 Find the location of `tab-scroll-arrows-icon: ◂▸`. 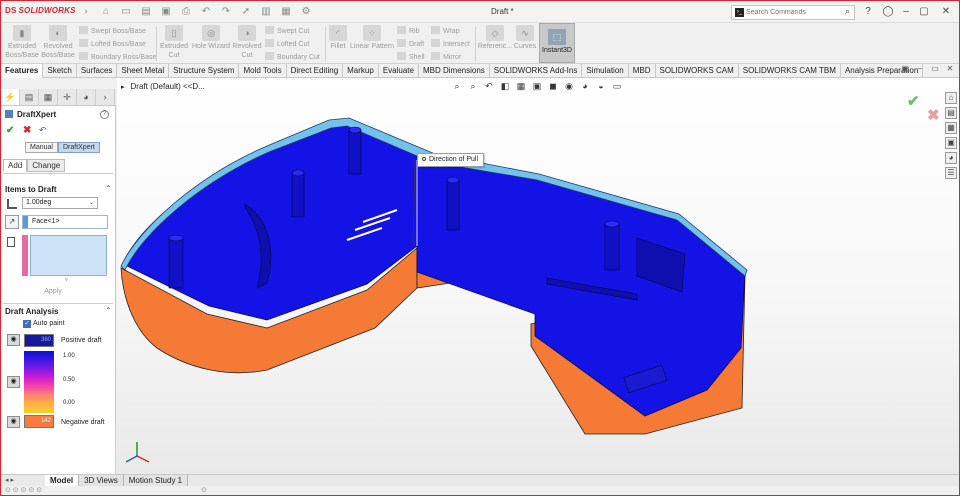

tab-scroll-arrows-icon: ◂▸ is located at coordinates (10, 480).